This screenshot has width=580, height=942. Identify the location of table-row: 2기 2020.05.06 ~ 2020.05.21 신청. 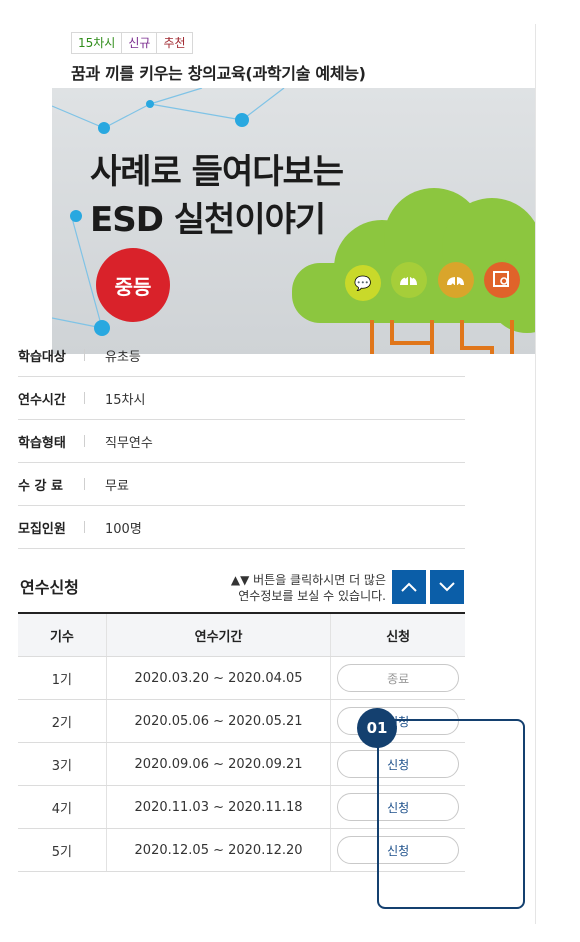
(241, 721).